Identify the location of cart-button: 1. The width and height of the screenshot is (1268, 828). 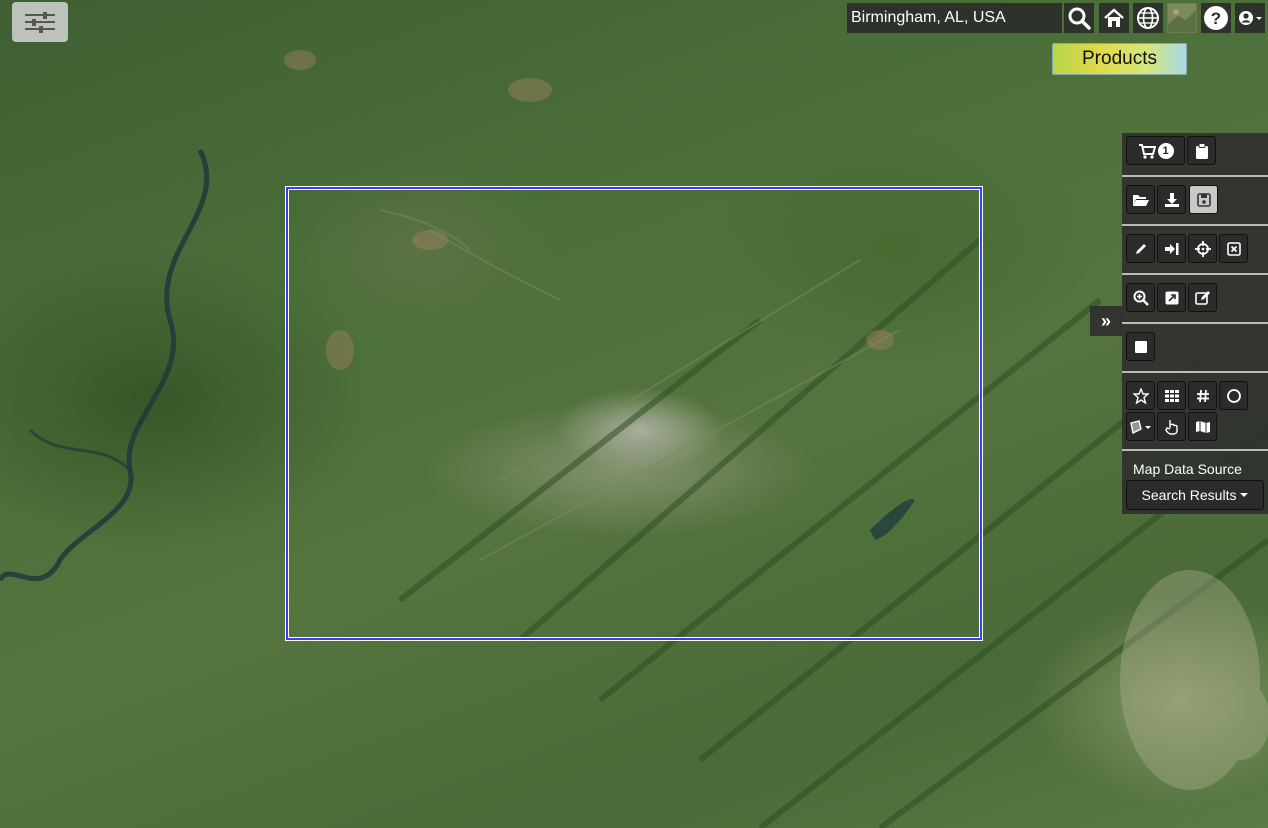
(1155, 150).